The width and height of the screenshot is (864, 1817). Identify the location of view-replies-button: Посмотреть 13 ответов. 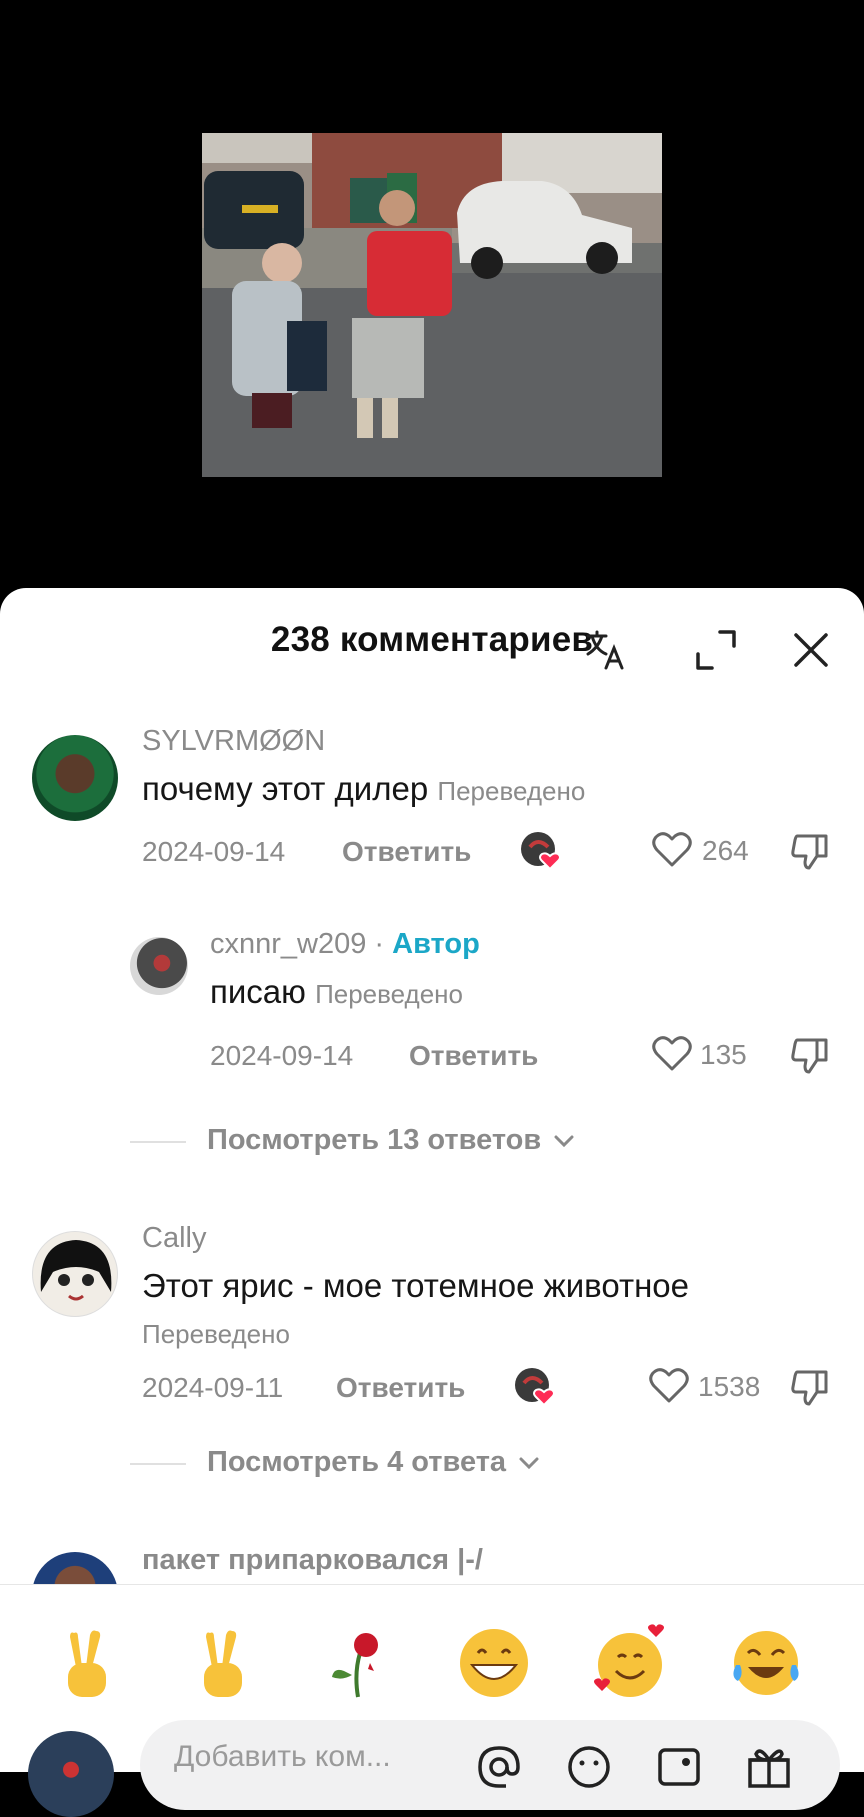
(391, 1140).